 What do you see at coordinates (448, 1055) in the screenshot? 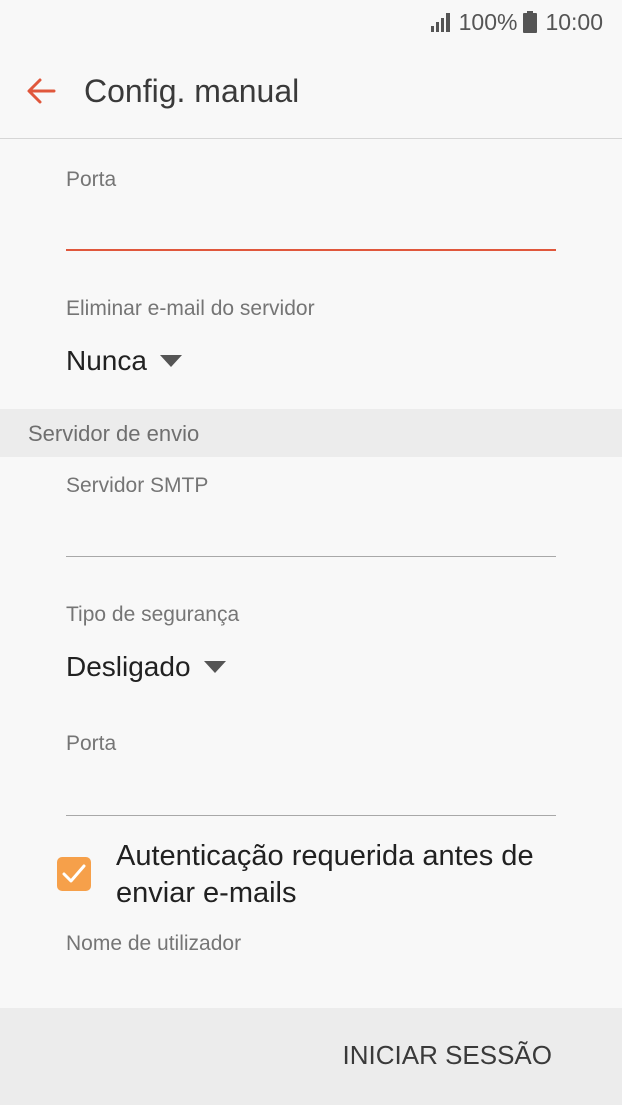
I see `login-button: INICIAR SESSÃO` at bounding box center [448, 1055].